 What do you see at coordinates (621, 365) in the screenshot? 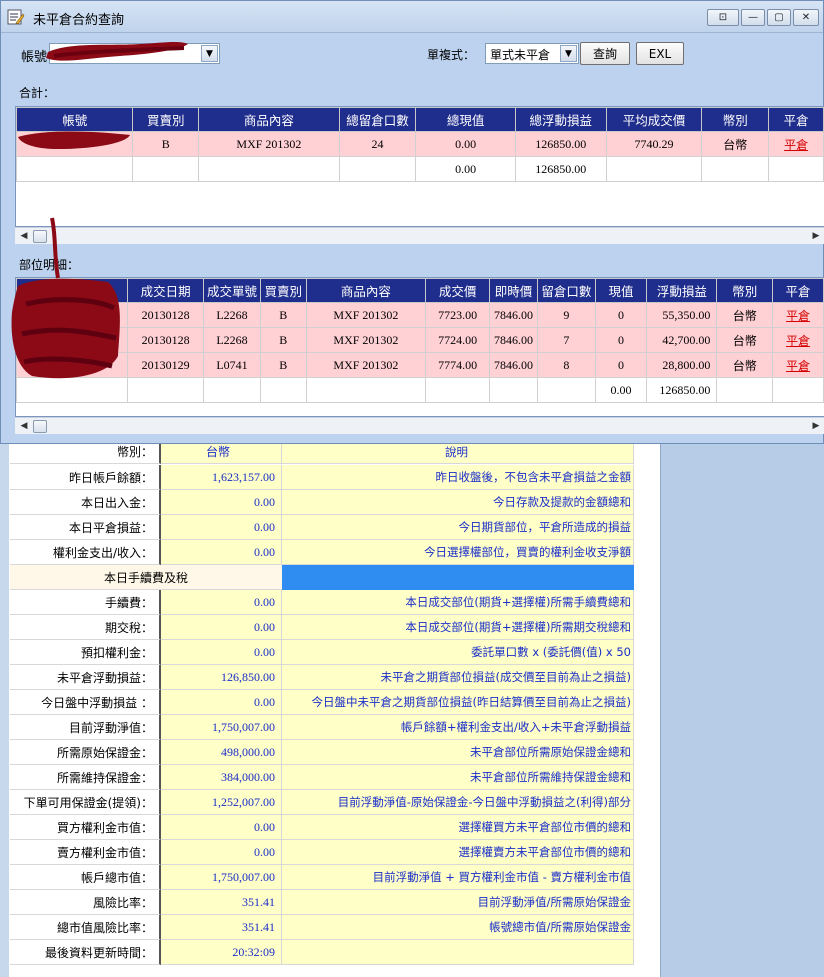
I see `detail-cell-value: 0` at bounding box center [621, 365].